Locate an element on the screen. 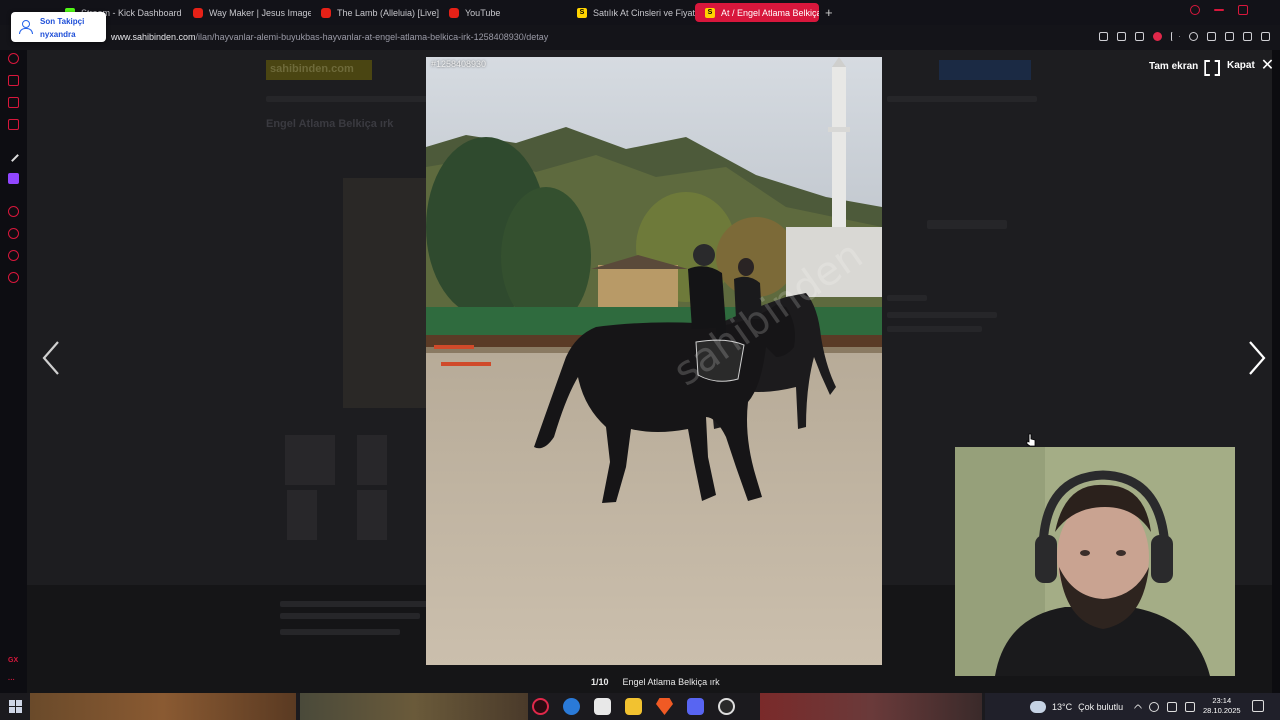 This screenshot has width=1280, height=720. search-tabs-icon is located at coordinates (1195, 10).